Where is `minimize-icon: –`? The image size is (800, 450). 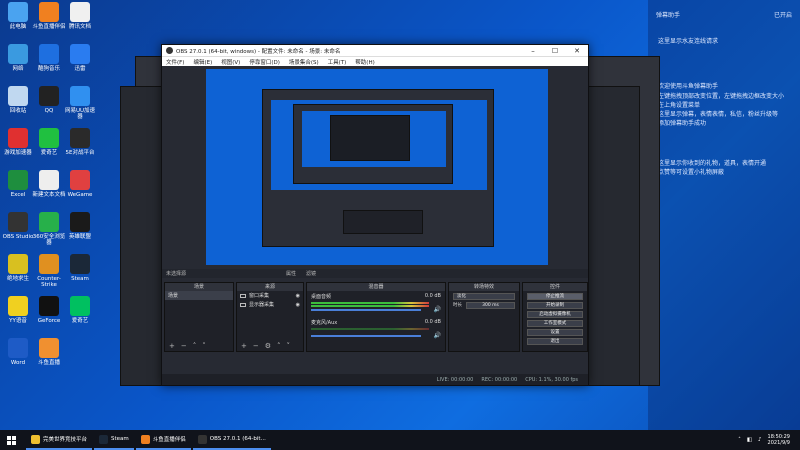
minimize-icon: – is located at coordinates (533, 51).